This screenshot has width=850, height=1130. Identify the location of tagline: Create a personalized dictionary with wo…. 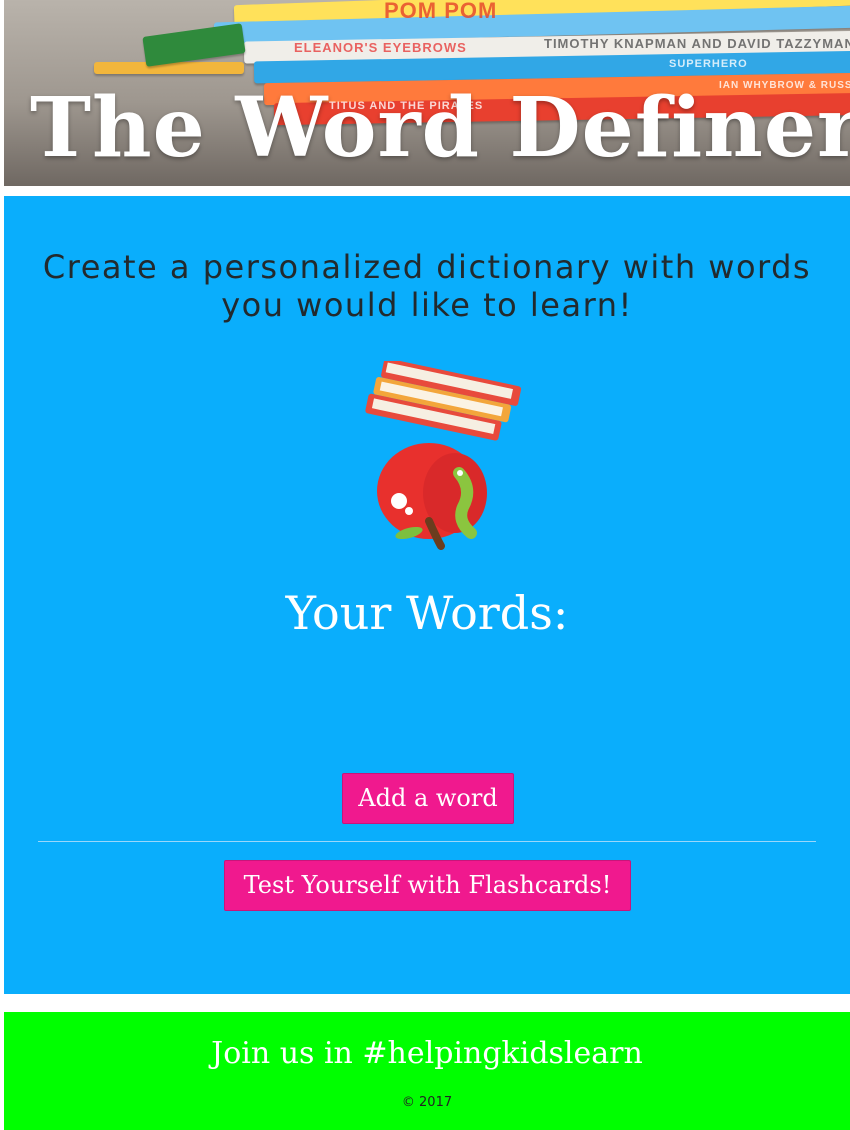
(427, 286).